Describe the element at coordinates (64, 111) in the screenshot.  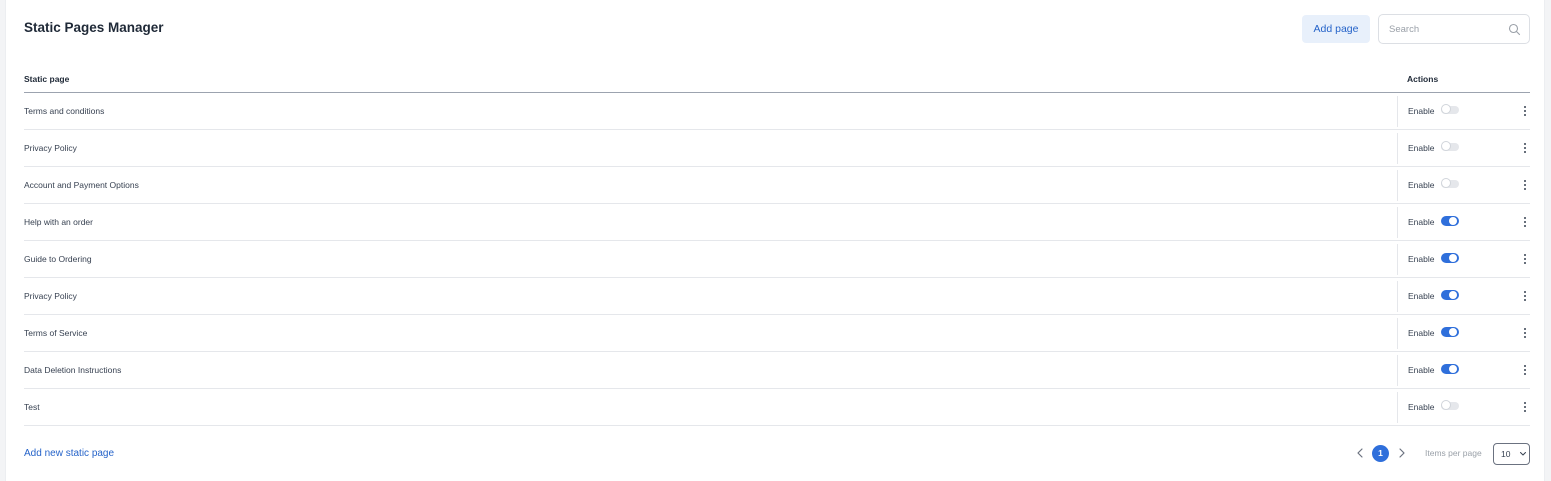
I see `static-page-name: Terms and conditions` at that location.